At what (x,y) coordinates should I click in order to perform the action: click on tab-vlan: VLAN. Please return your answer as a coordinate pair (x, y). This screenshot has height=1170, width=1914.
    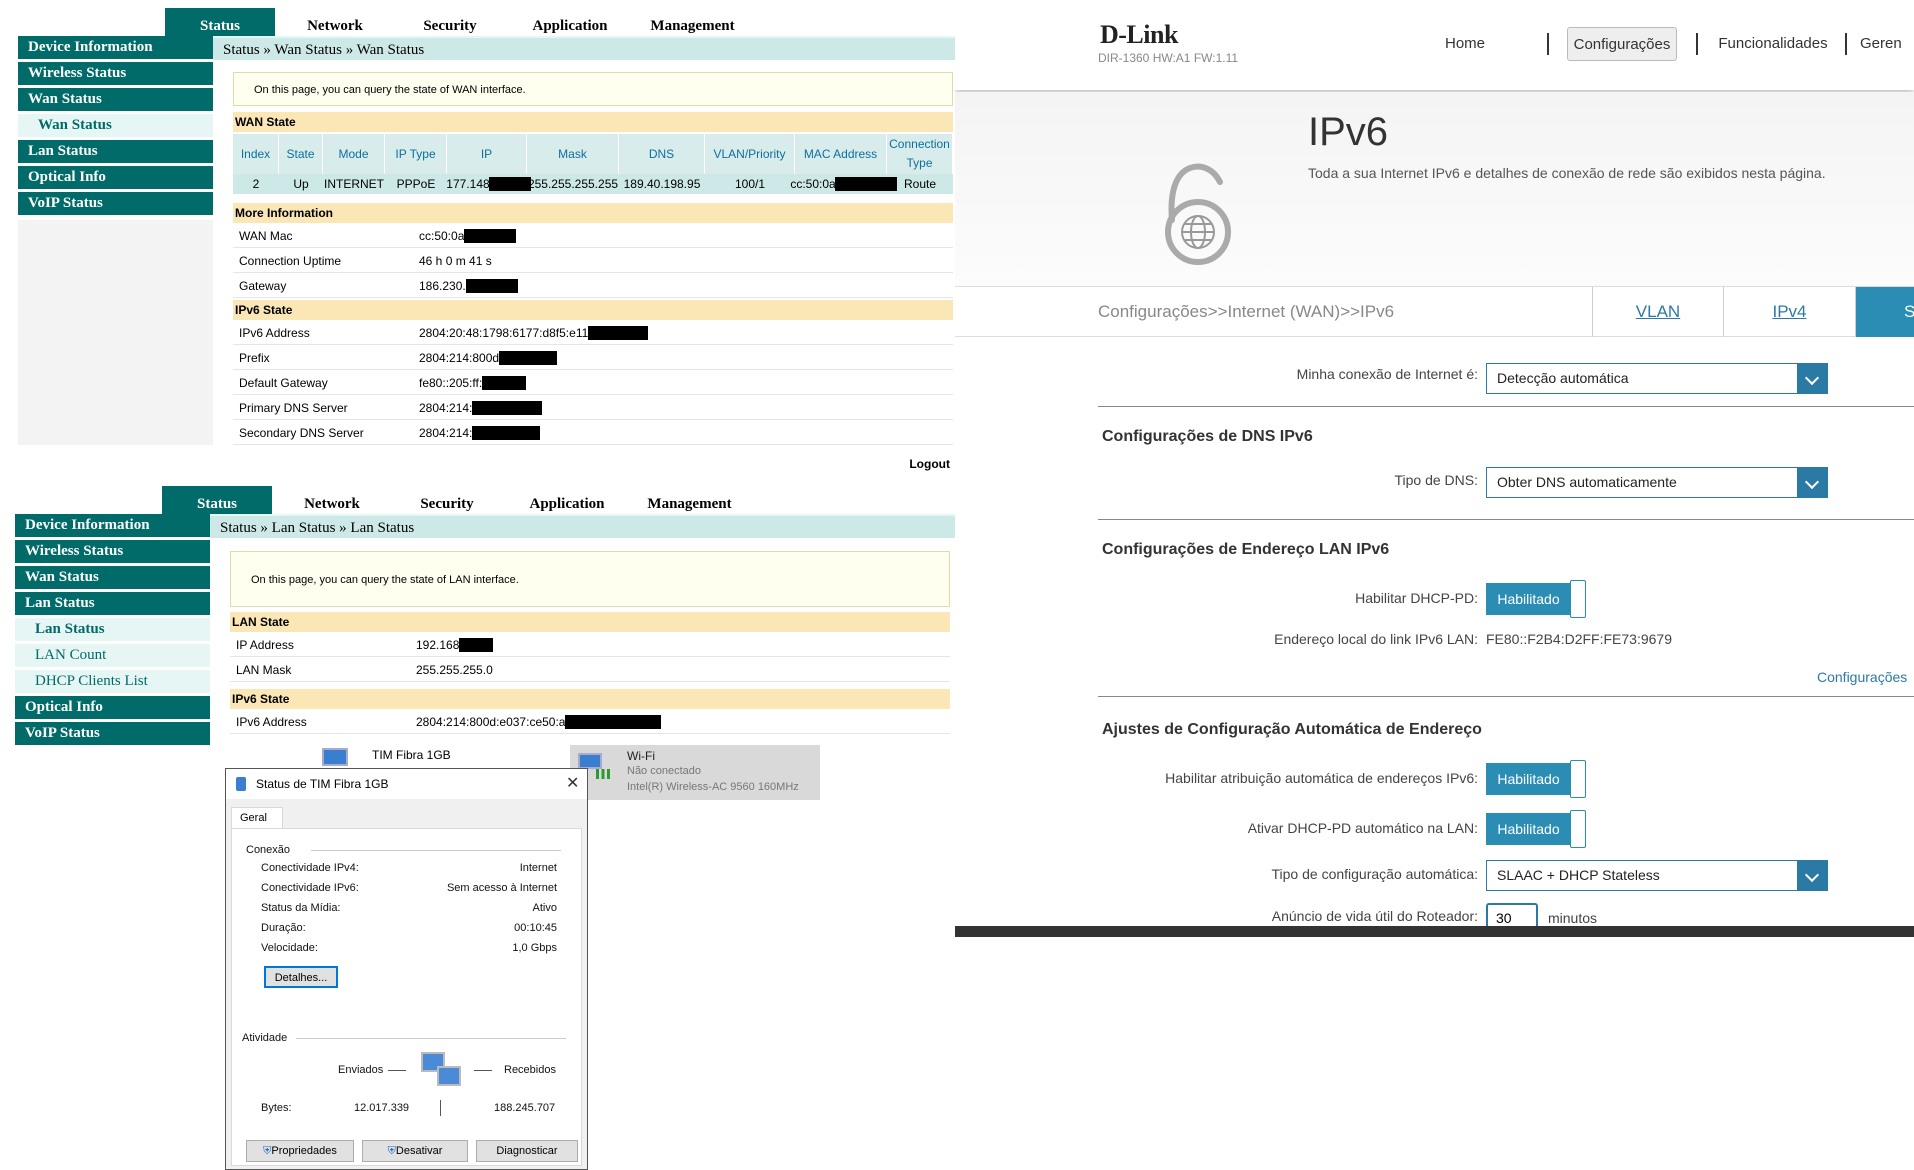
    Looking at the image, I should click on (1657, 312).